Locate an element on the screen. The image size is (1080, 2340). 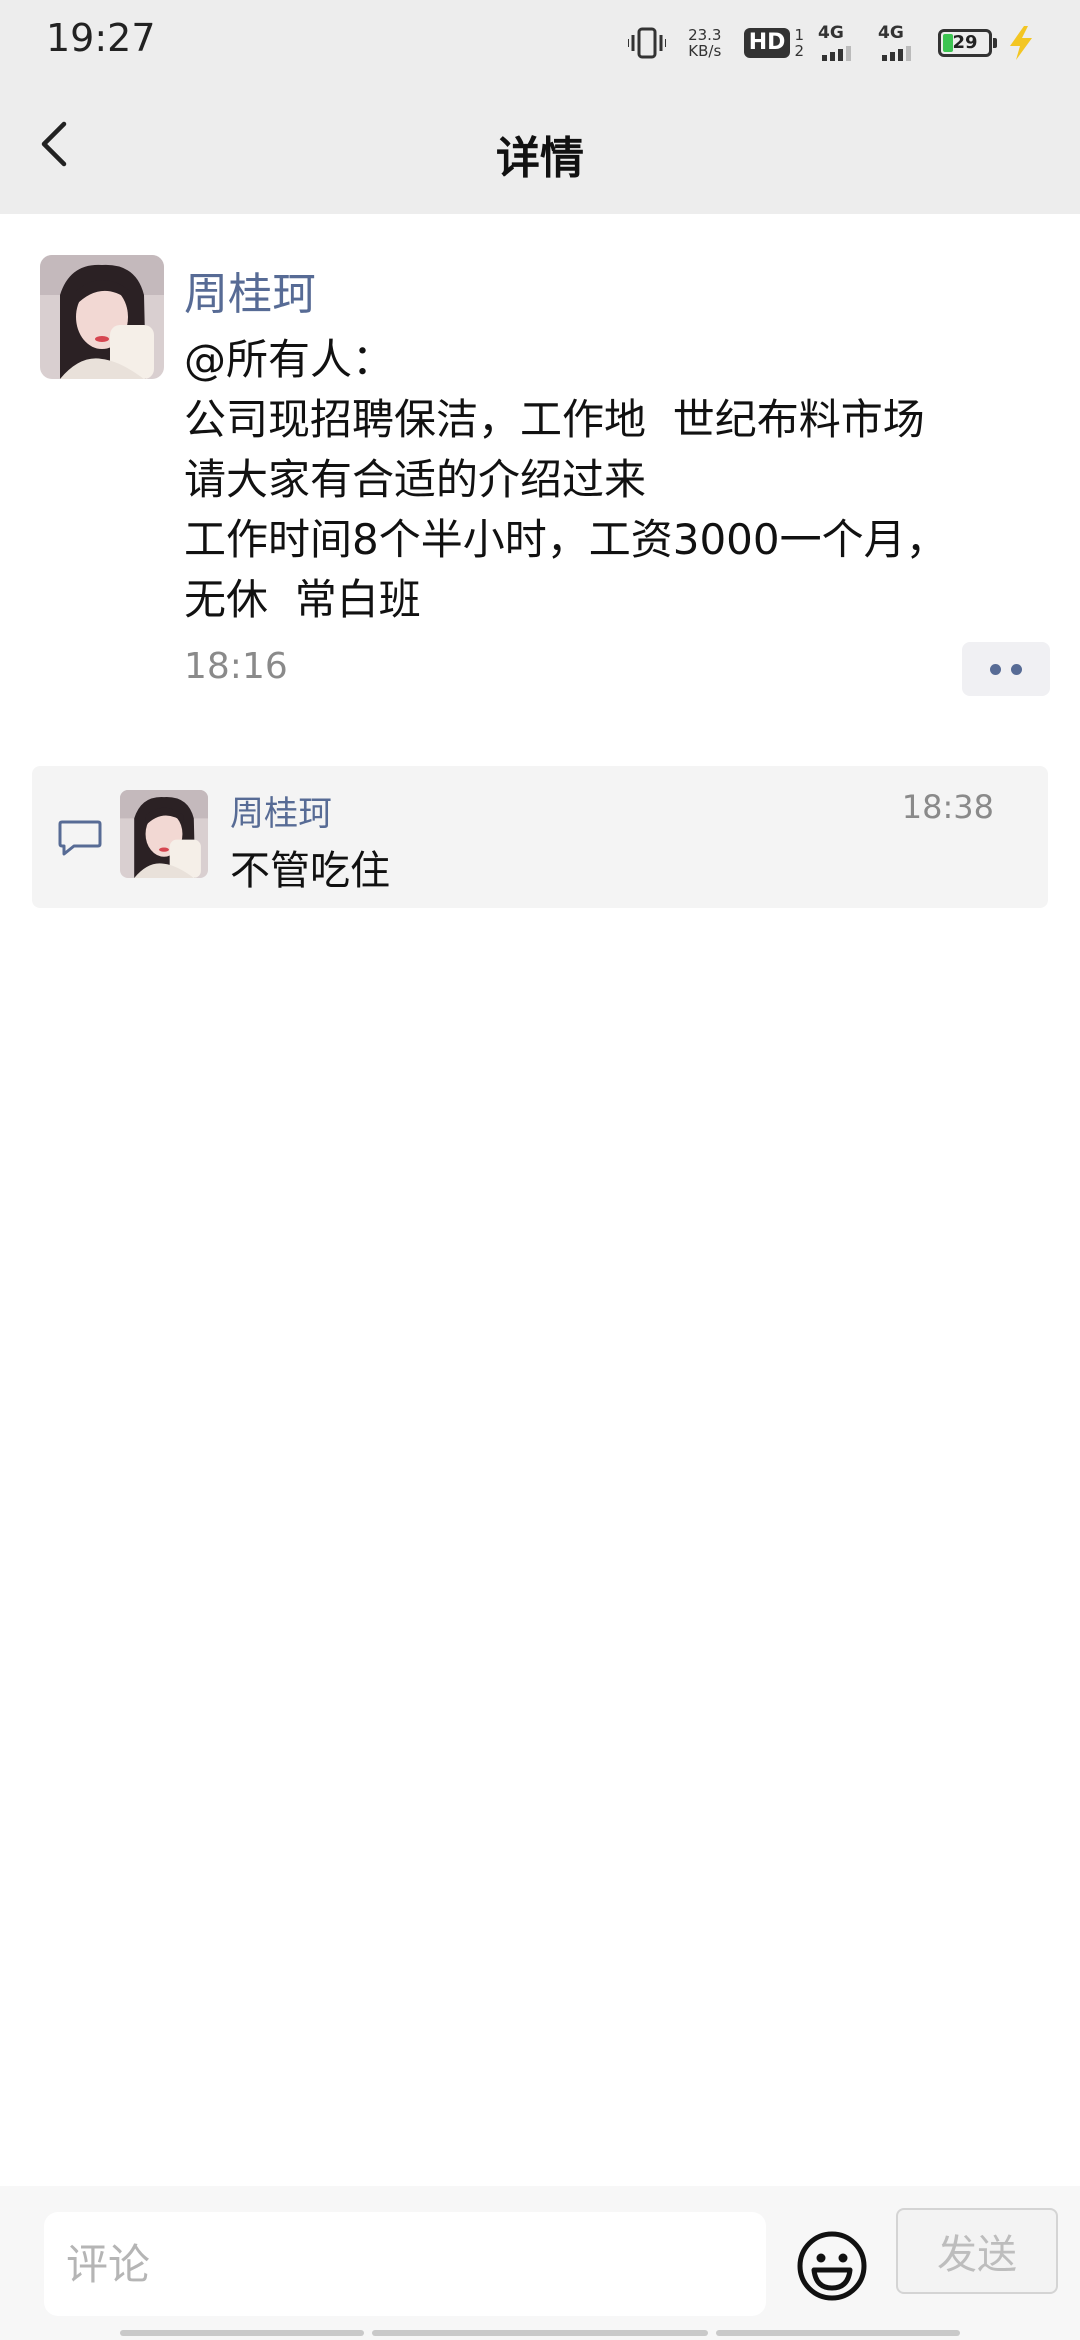
network-speed: 23.3 KB/s is located at coordinates (705, 43).